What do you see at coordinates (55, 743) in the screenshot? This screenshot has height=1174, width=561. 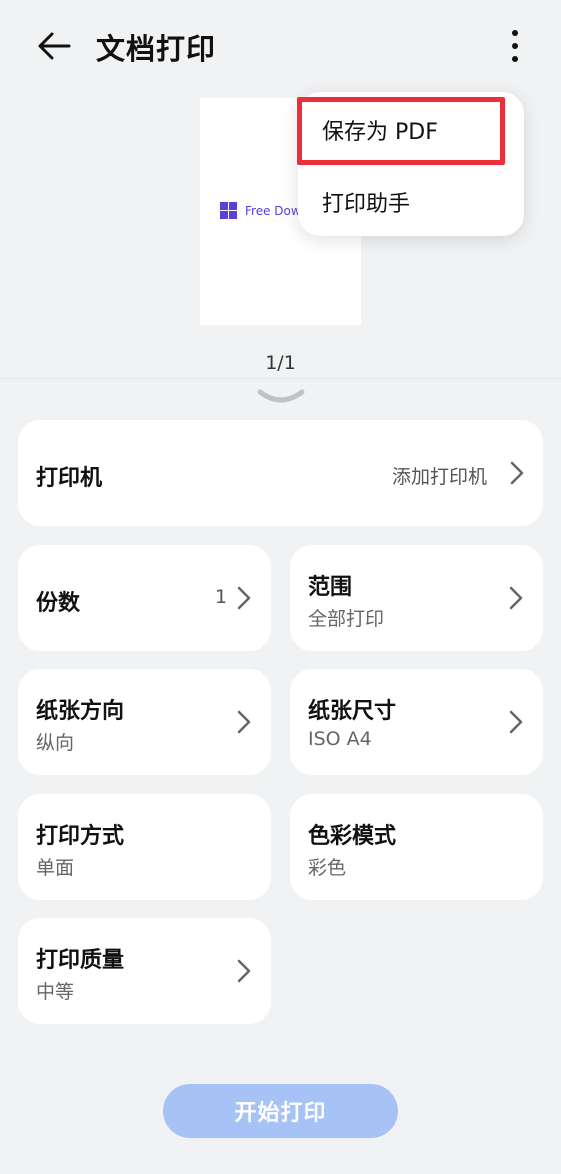 I see `orientation-value: 纵向` at bounding box center [55, 743].